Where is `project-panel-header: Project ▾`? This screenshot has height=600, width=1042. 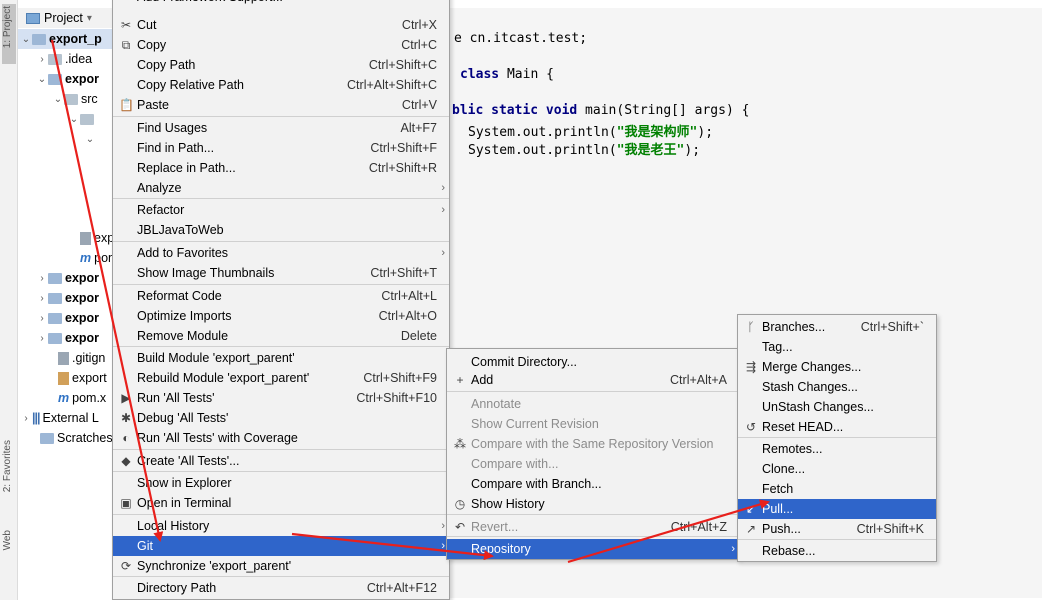 project-panel-header: Project ▾ is located at coordinates (66, 18).